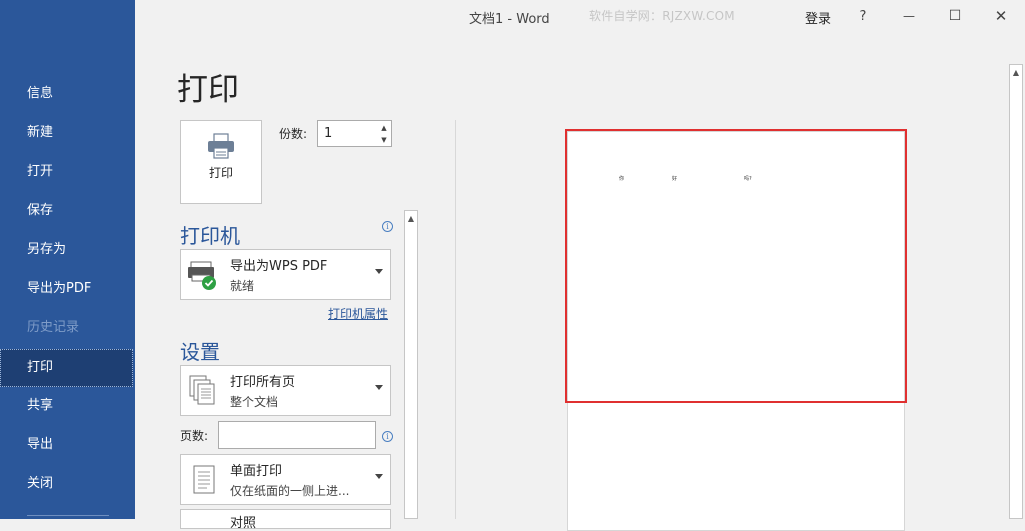 This screenshot has height=531, width=1025. Describe the element at coordinates (384, 128) in the screenshot. I see `copies-up-icon: ▲` at that location.